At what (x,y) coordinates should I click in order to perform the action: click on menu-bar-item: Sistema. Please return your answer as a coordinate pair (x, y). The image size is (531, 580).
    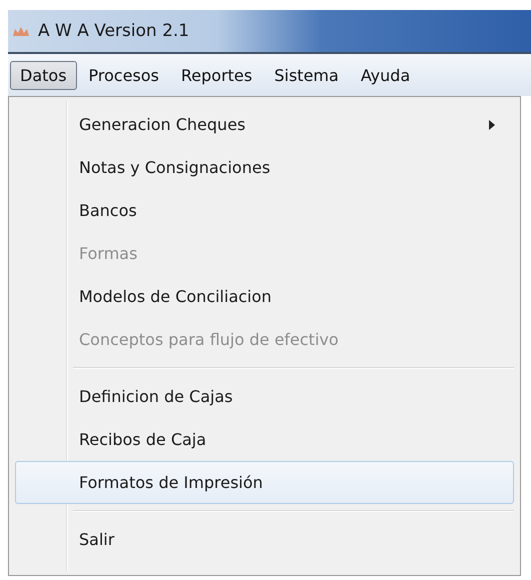
    Looking at the image, I should click on (306, 75).